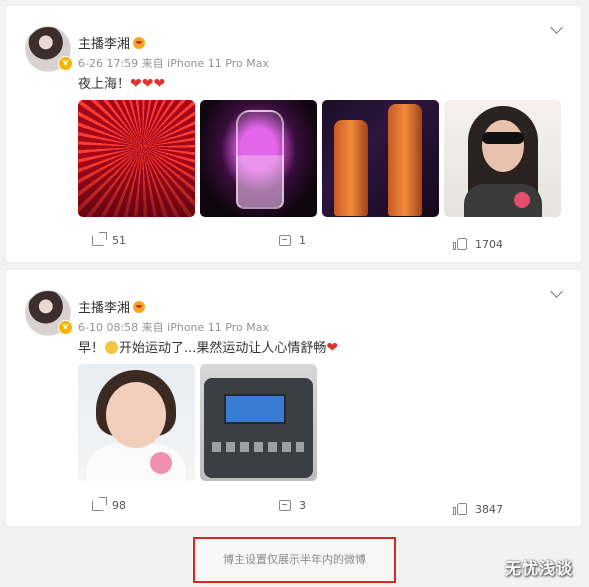 The height and width of the screenshot is (587, 589). What do you see at coordinates (489, 244) in the screenshot?
I see `like-count: 1704` at bounding box center [489, 244].